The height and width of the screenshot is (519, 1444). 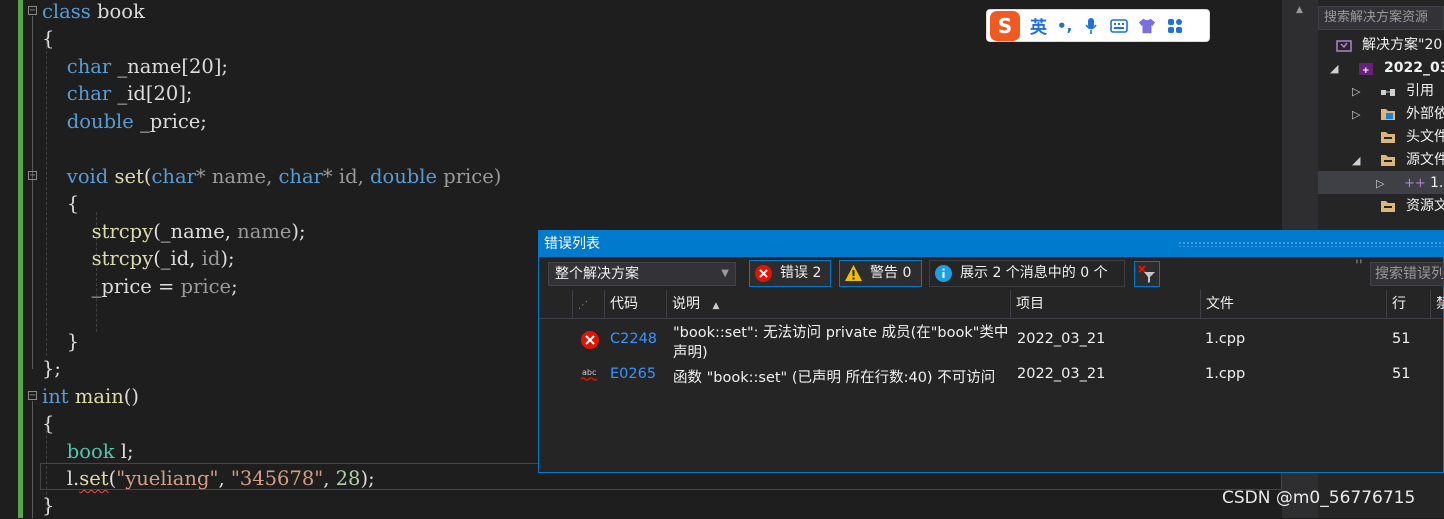 I want to click on scroll-up-arrow-icon: ▲, so click(x=1299, y=10).